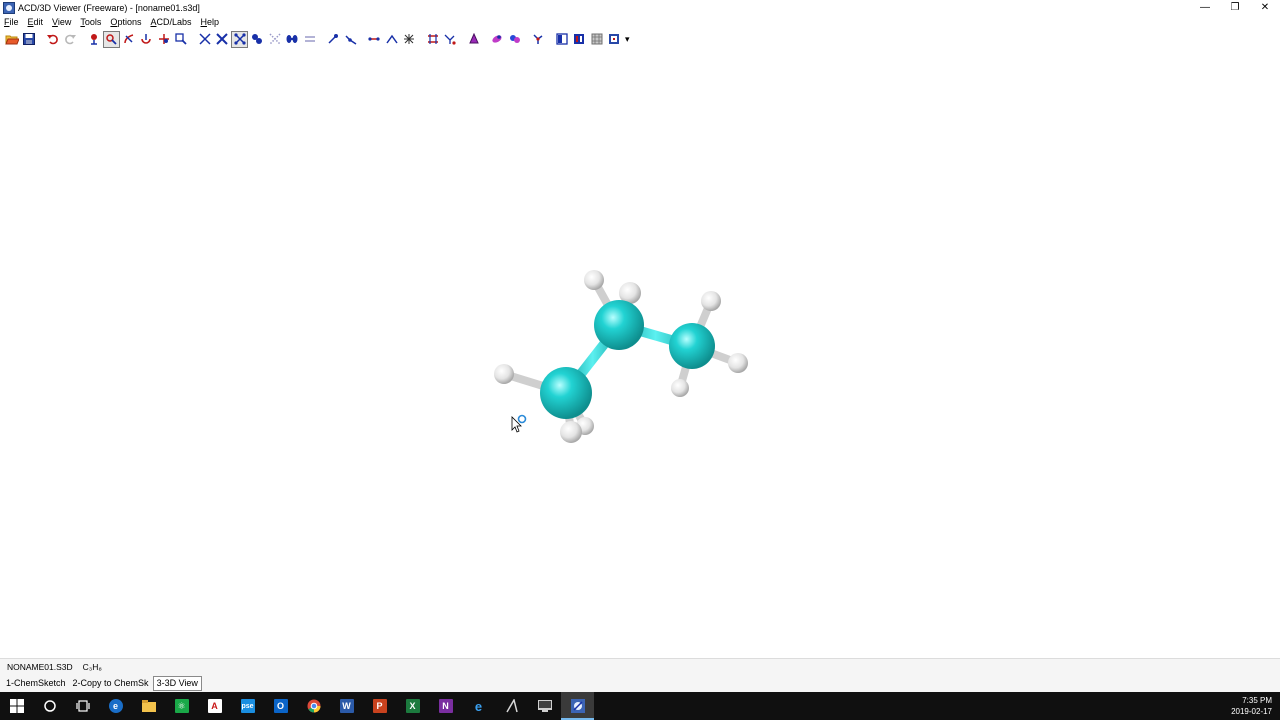 Image resolution: width=1280 pixels, height=720 pixels. I want to click on status-bar: NONAME01.S3D C₃H₈, so click(640, 666).